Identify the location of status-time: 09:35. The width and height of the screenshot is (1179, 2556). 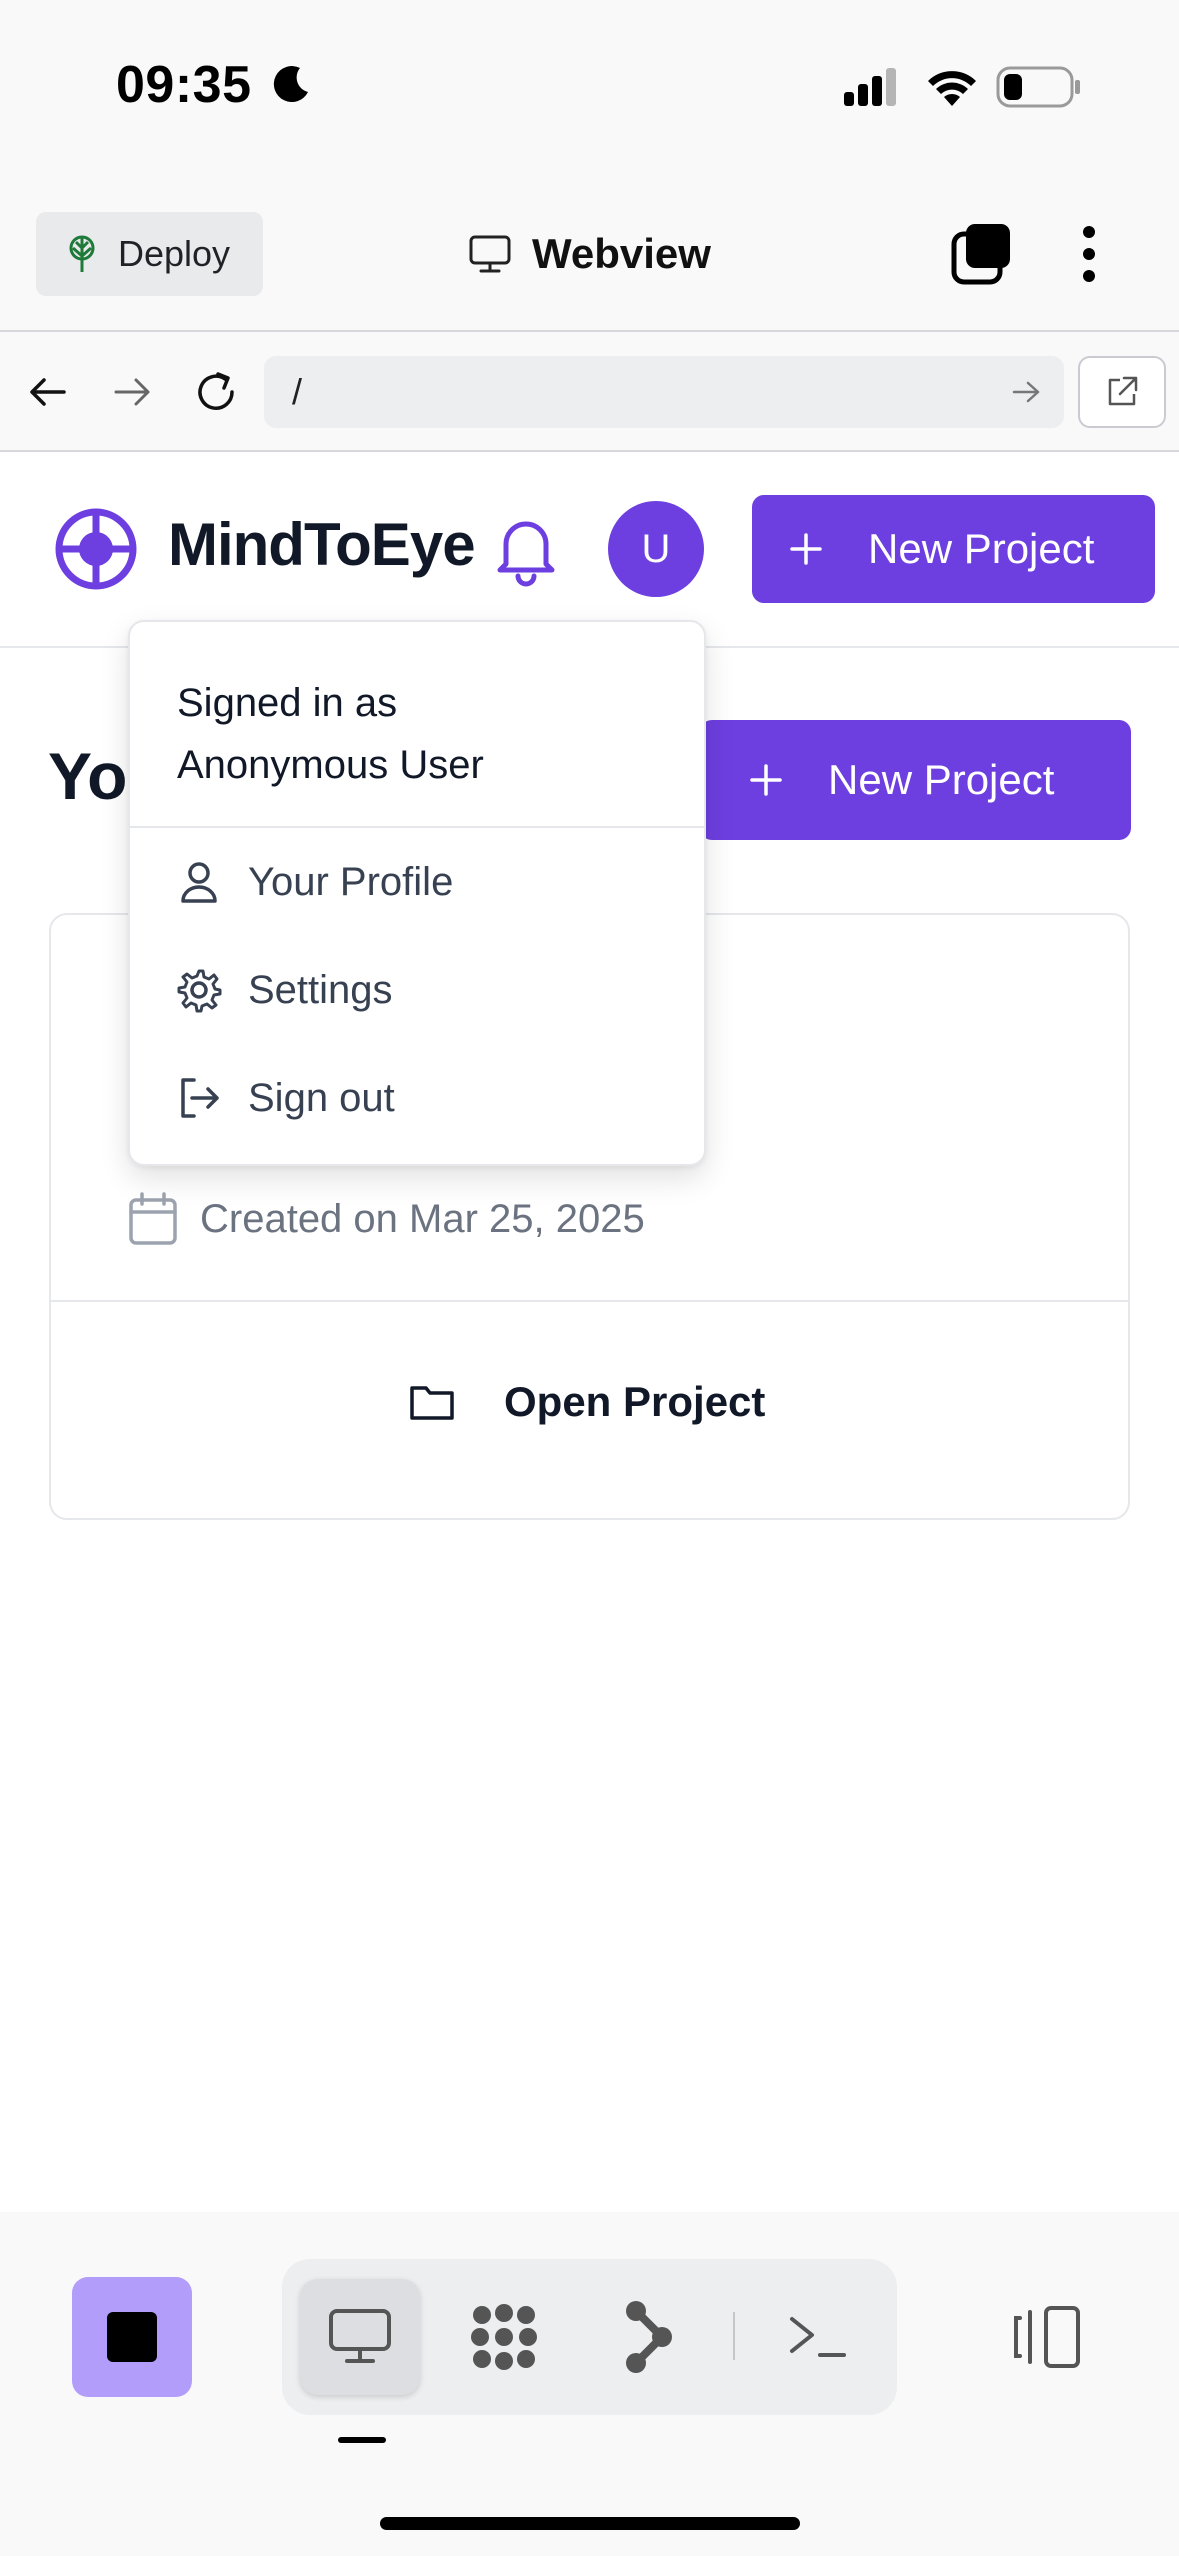
(184, 85).